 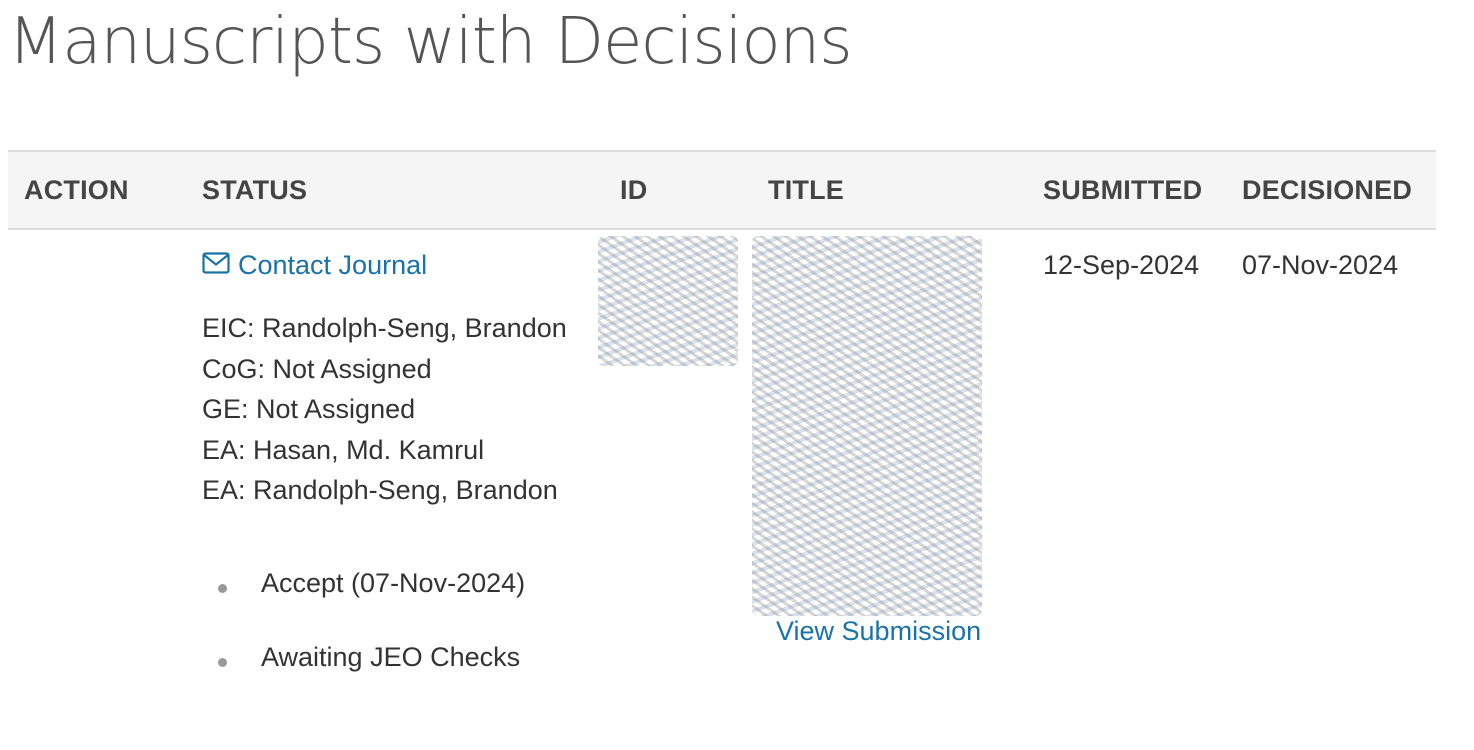 What do you see at coordinates (391, 657) in the screenshot?
I see `status-awaiting: Awaiting JEO Checks` at bounding box center [391, 657].